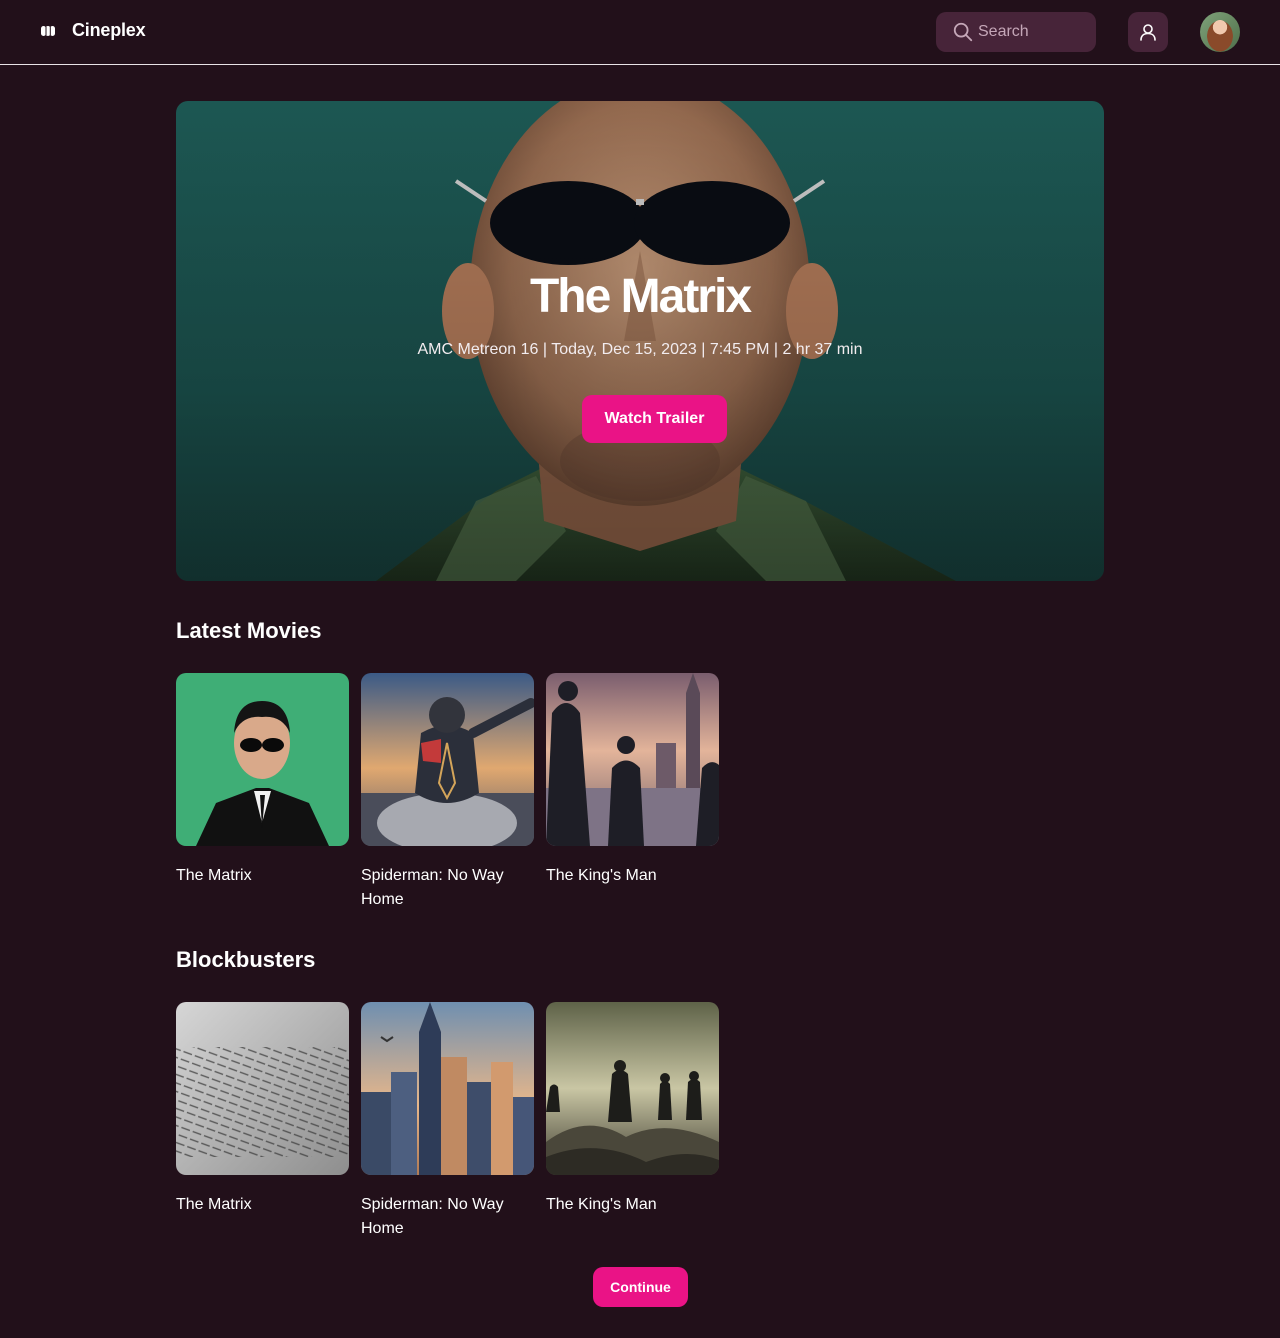 The image size is (1280, 1338). What do you see at coordinates (640, 296) in the screenshot?
I see `hero-title: The Matrix` at bounding box center [640, 296].